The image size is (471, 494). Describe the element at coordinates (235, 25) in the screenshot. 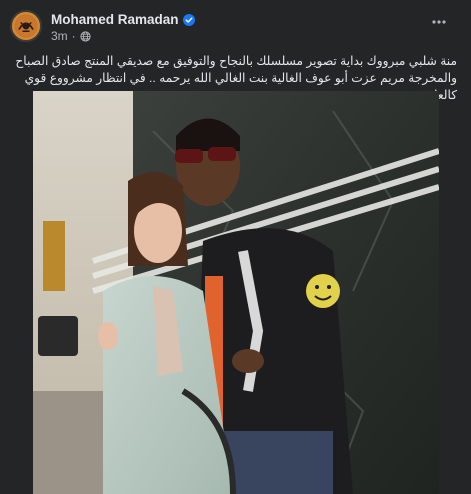

I see `post-header: Mohamed Ramadan 3m ·` at that location.